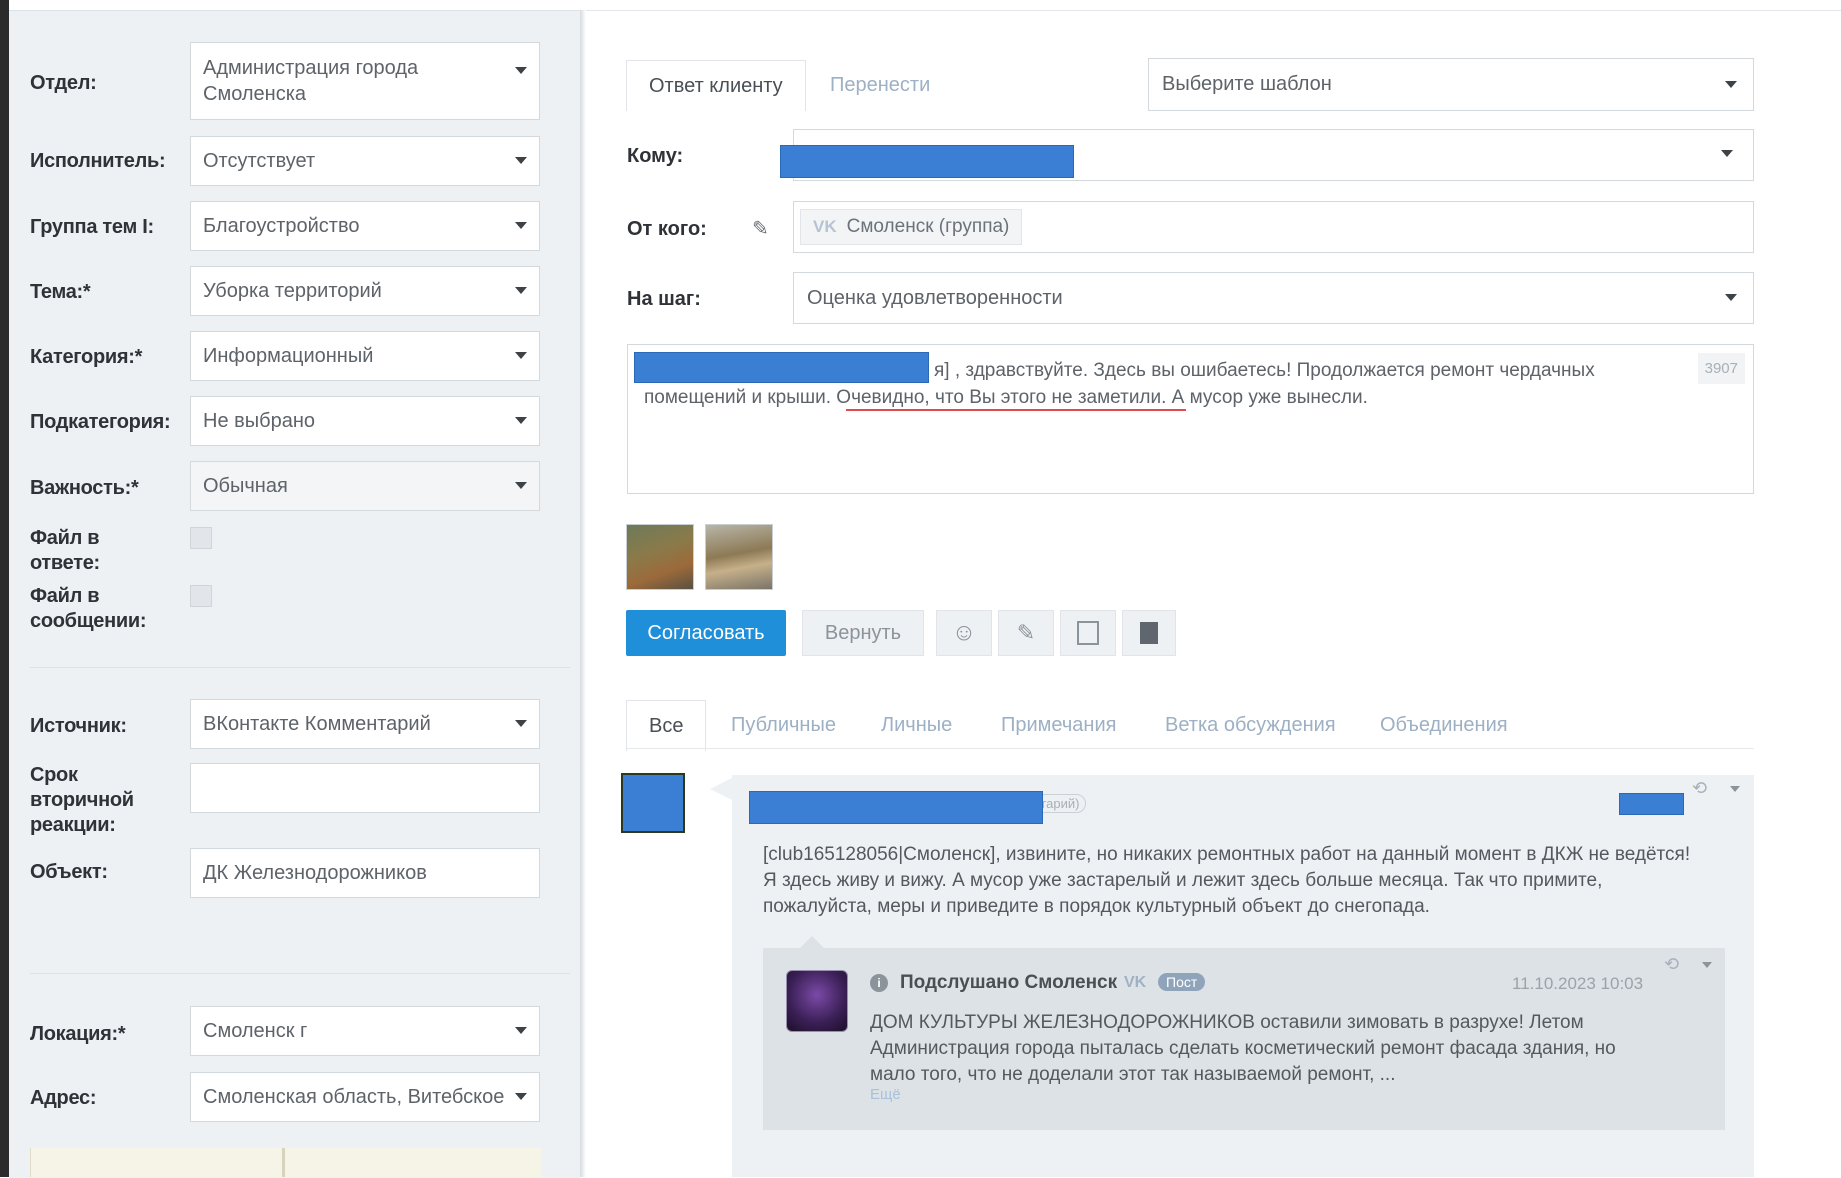  I want to click on topic-label: Тема:*, so click(60, 292).